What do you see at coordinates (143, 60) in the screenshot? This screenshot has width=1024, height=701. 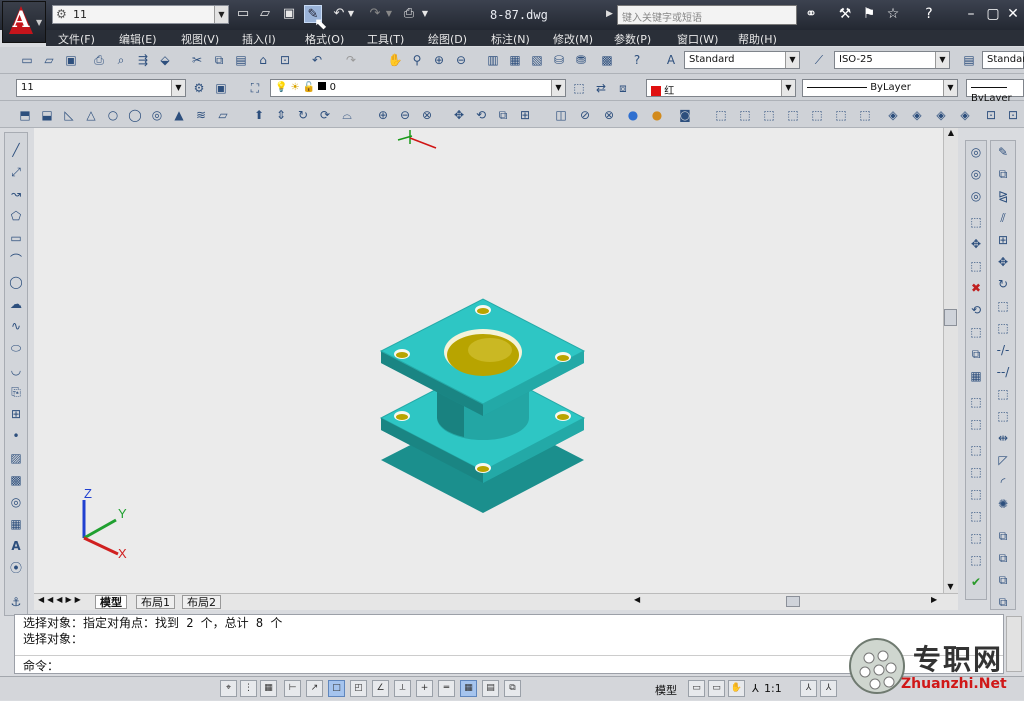 I see `publish-icon: ⇶` at bounding box center [143, 60].